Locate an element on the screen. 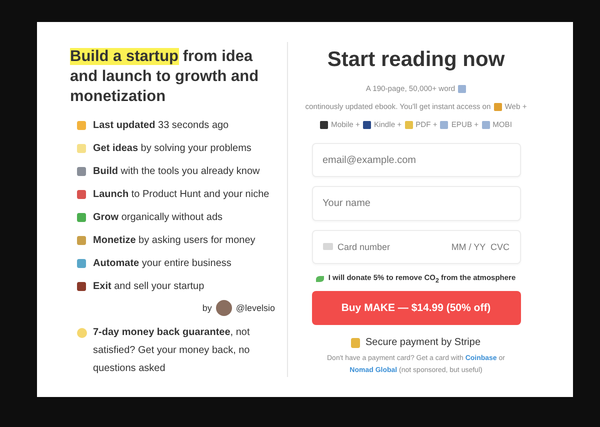  feature-text: Launch to Product Hunt and your niche is located at coordinates (181, 194).